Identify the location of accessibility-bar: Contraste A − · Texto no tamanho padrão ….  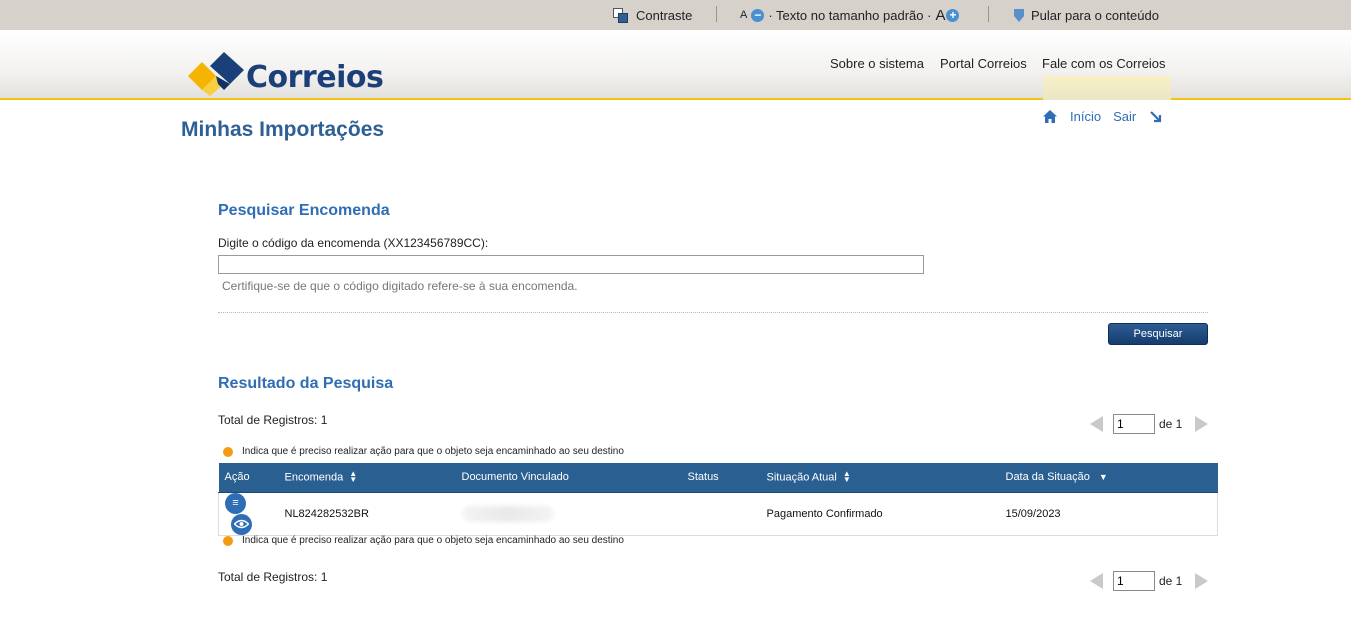
(675, 15).